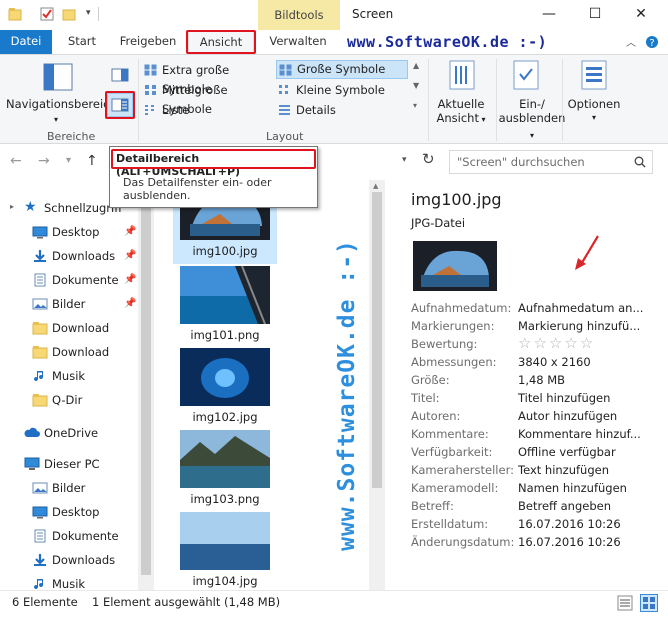 The height and width of the screenshot is (618, 668). I want to click on layout-large-icons: Große Symbole, so click(342, 69).